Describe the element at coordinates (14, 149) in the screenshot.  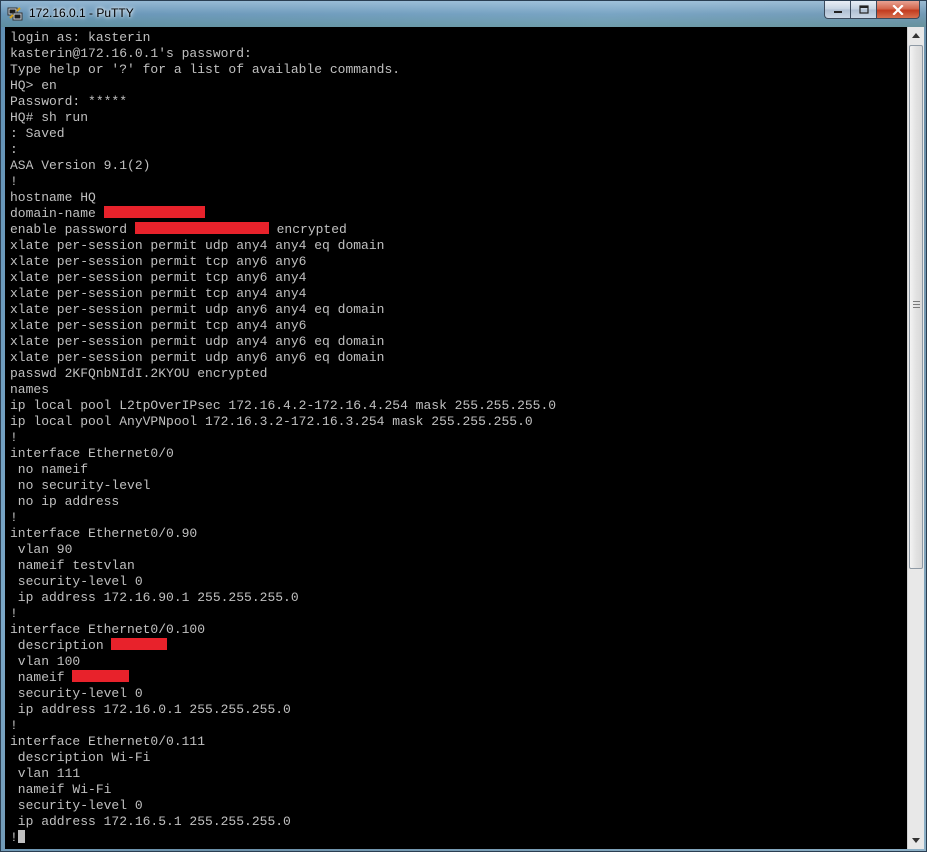
I see `terminal-line-text: :` at that location.